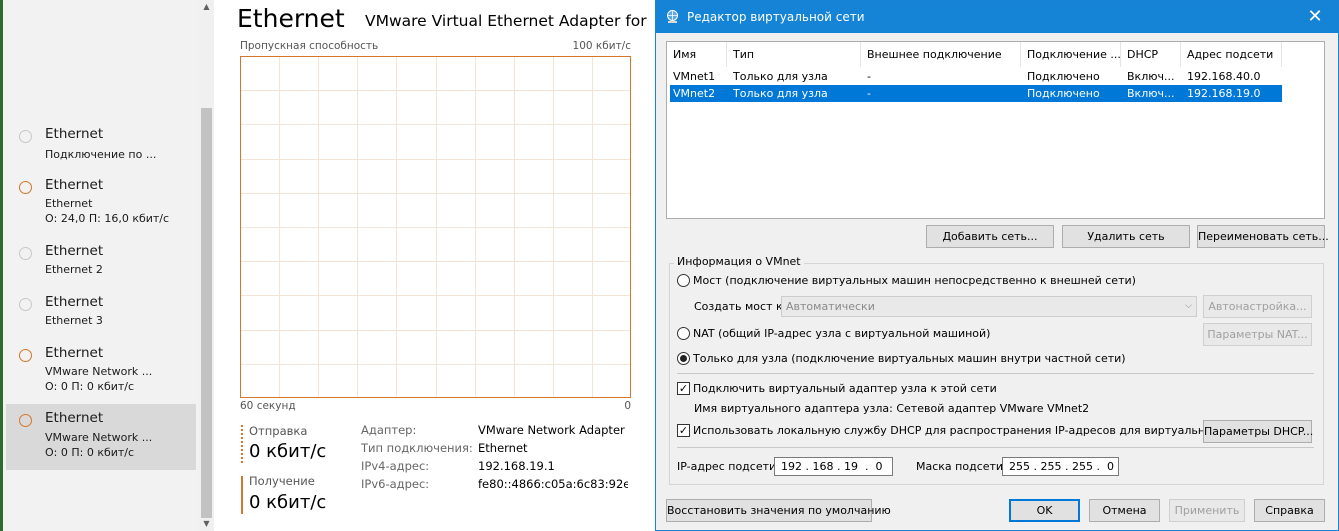  I want to click on receive-label: Получение, so click(282, 481).